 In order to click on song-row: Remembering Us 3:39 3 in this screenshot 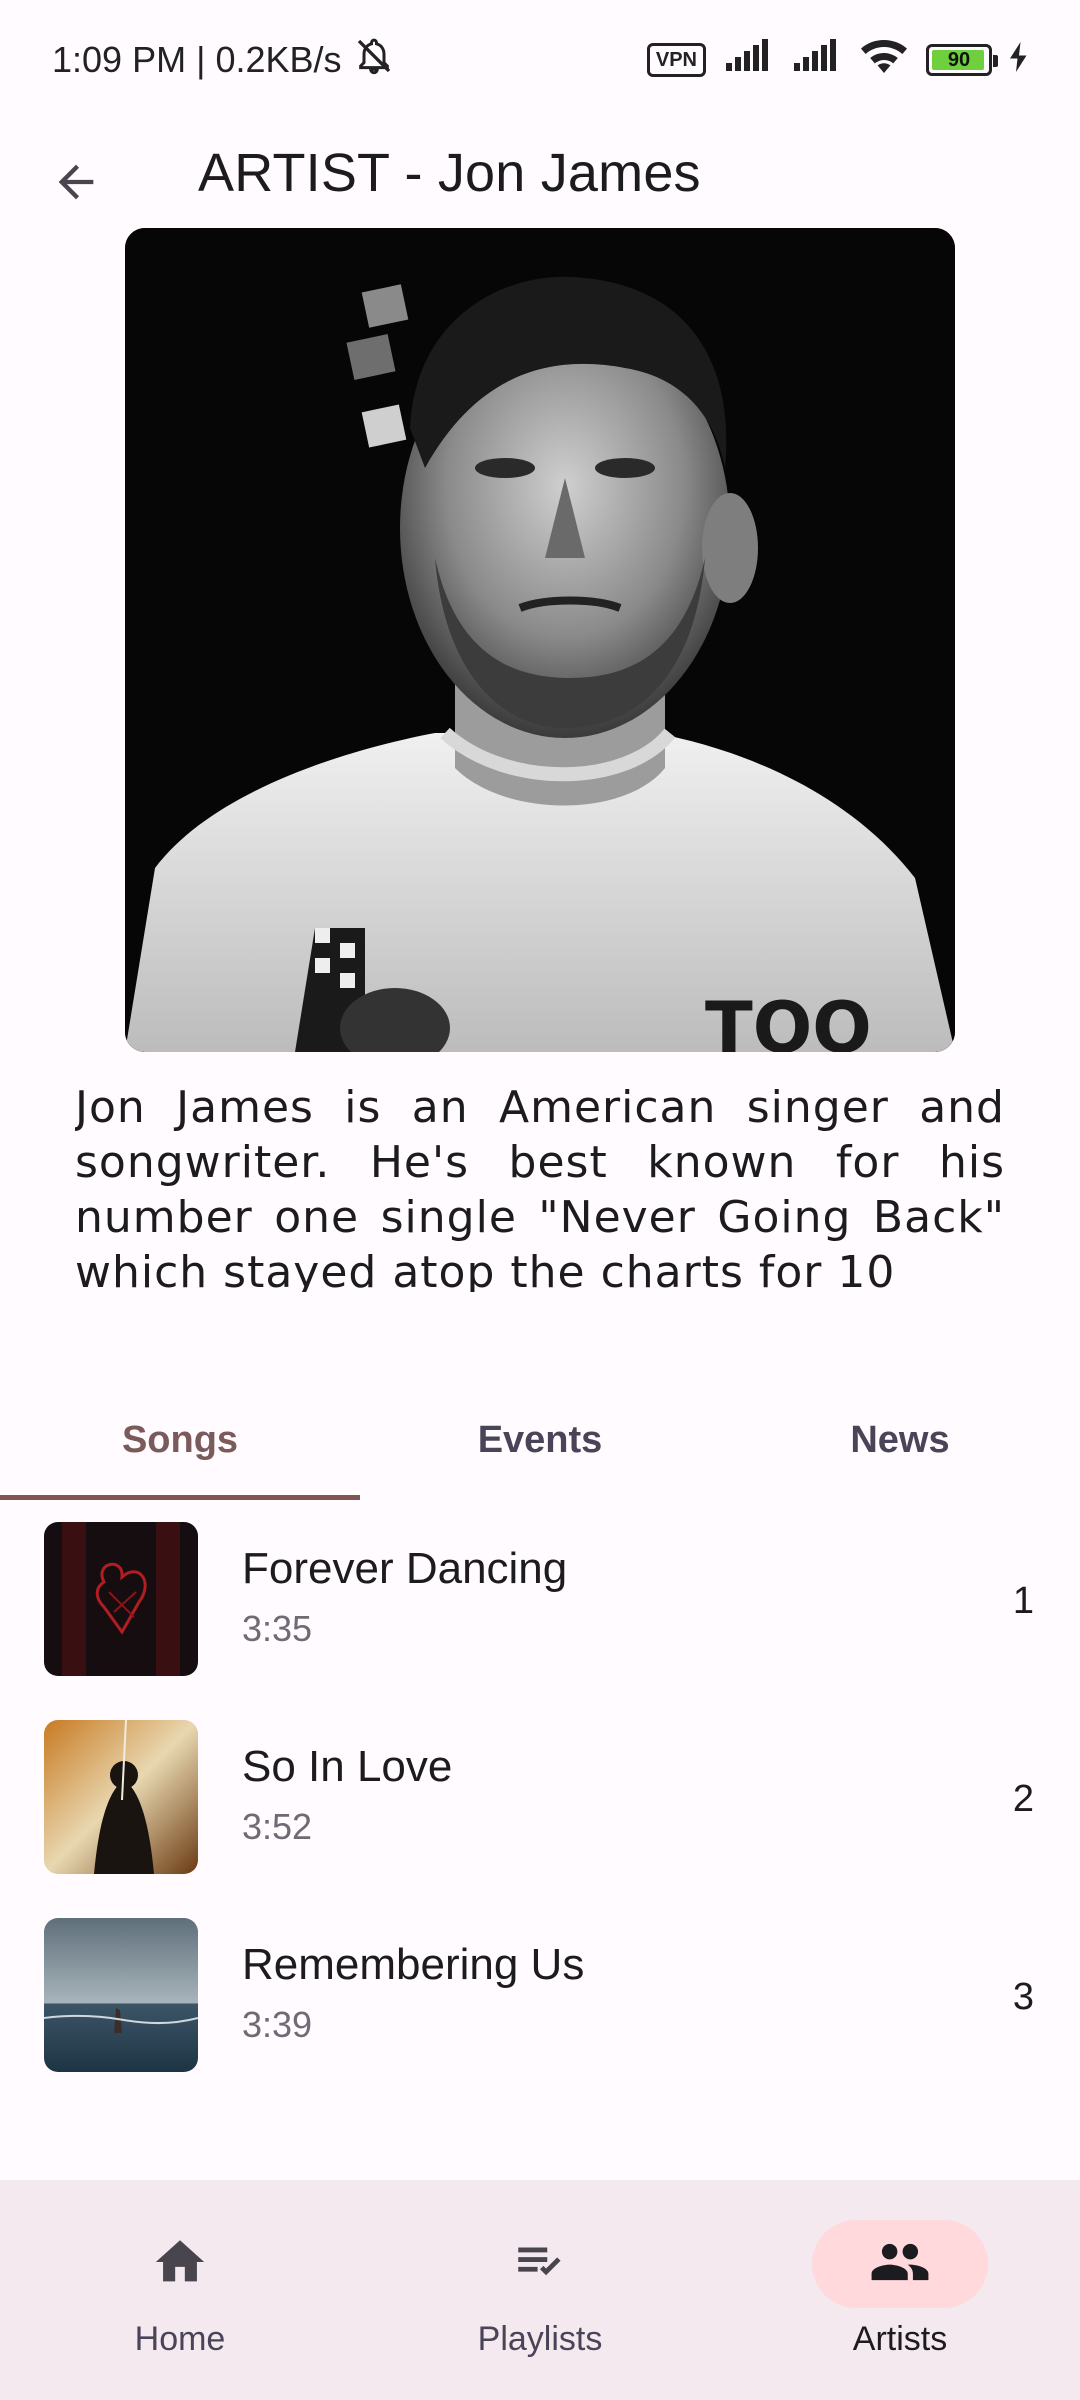, I will do `click(540, 1995)`.